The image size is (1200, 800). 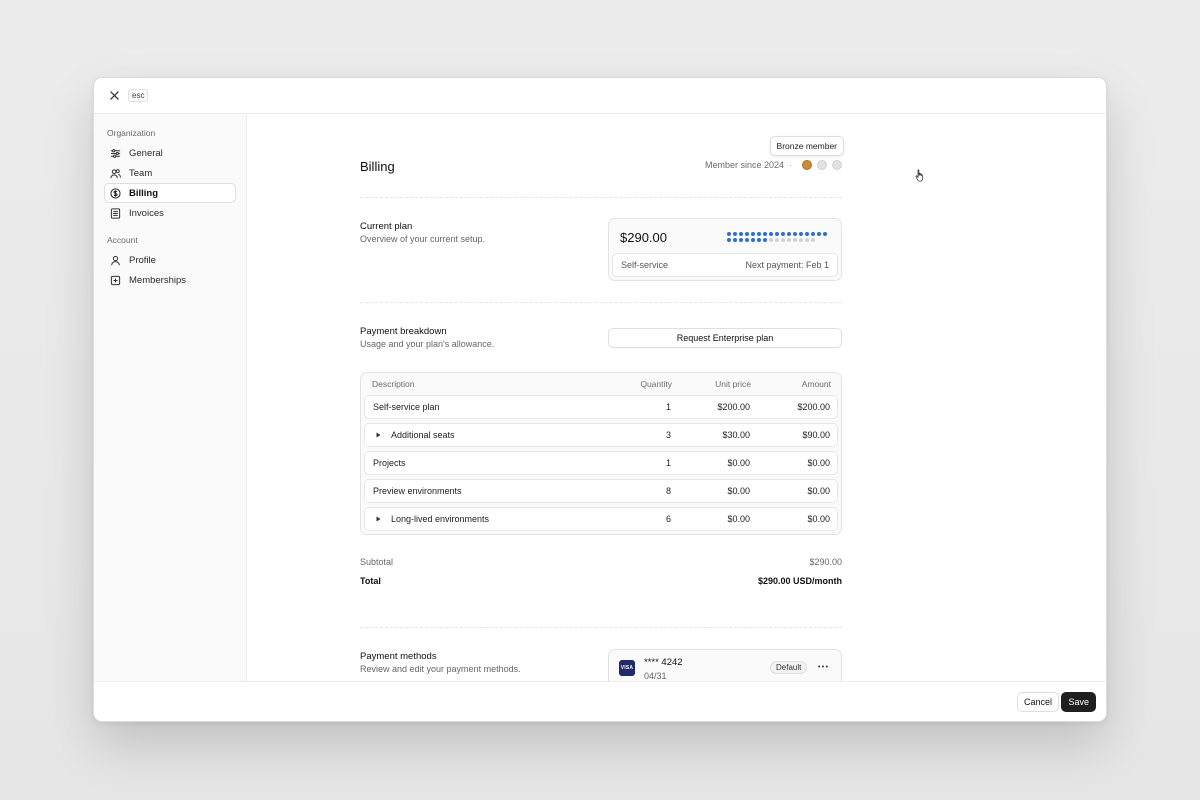 I want to click on sidebar-item-billing: Billing, so click(x=170, y=193).